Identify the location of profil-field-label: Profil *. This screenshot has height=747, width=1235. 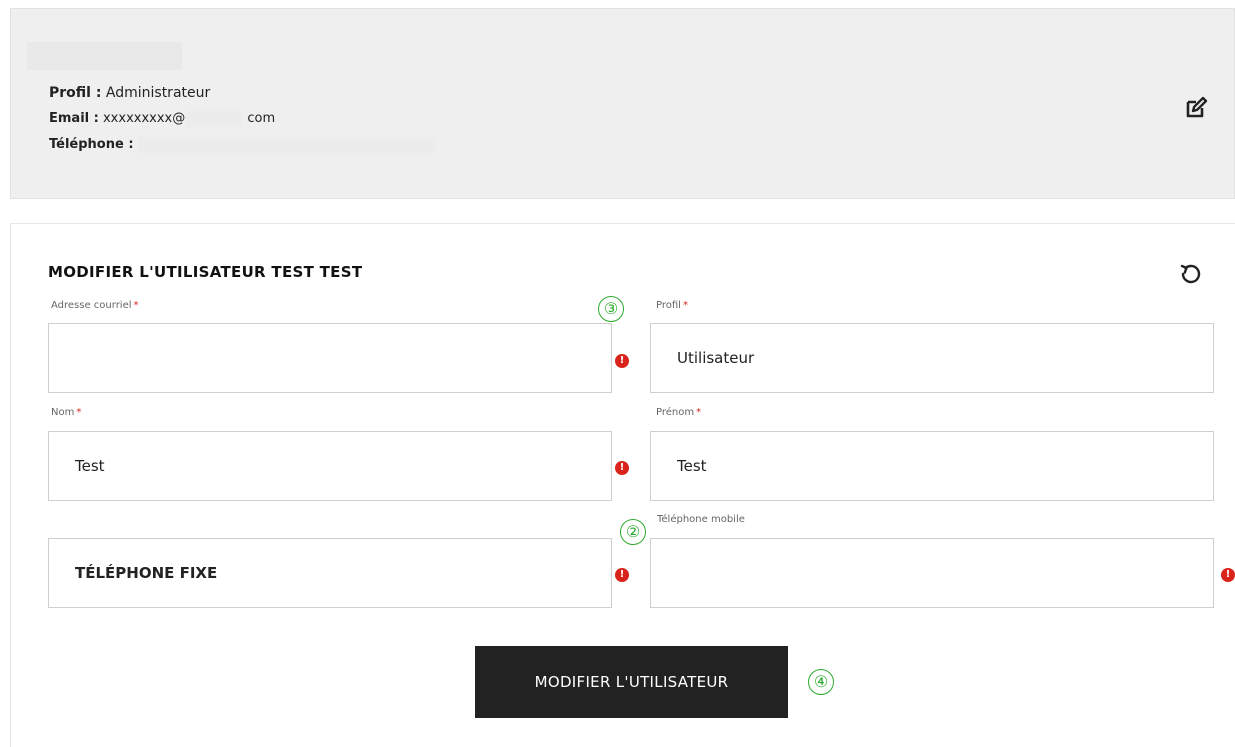
(672, 305).